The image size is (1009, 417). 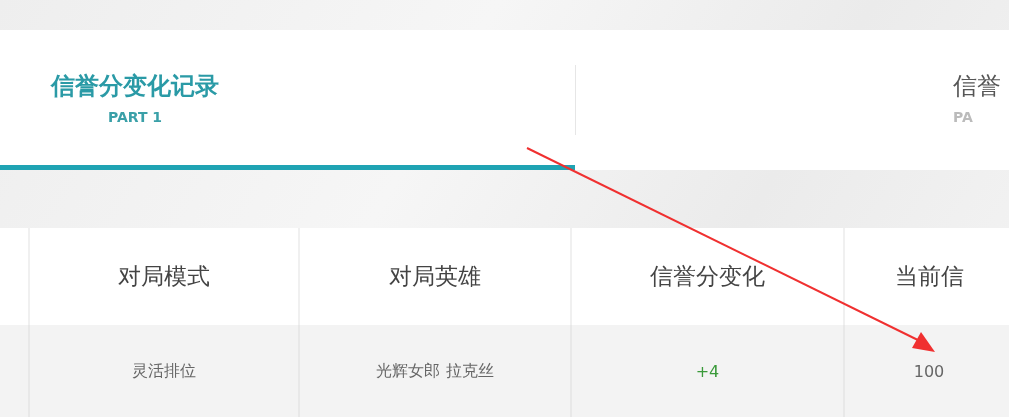 What do you see at coordinates (135, 116) in the screenshot?
I see `tab-subtitle: PART 1` at bounding box center [135, 116].